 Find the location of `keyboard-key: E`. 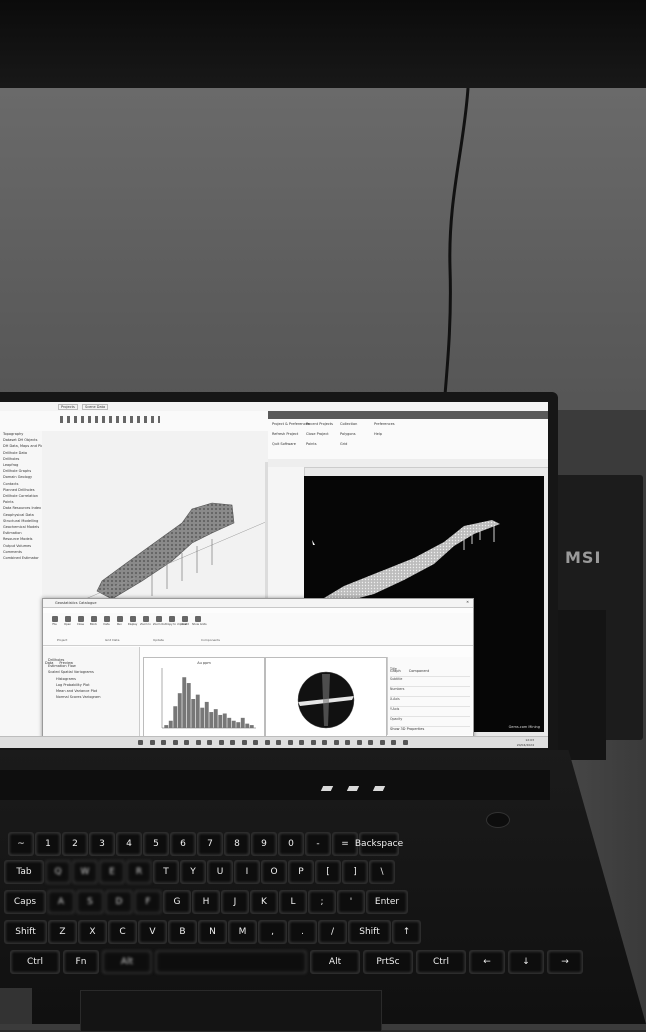

keyboard-key: E is located at coordinates (112, 872).